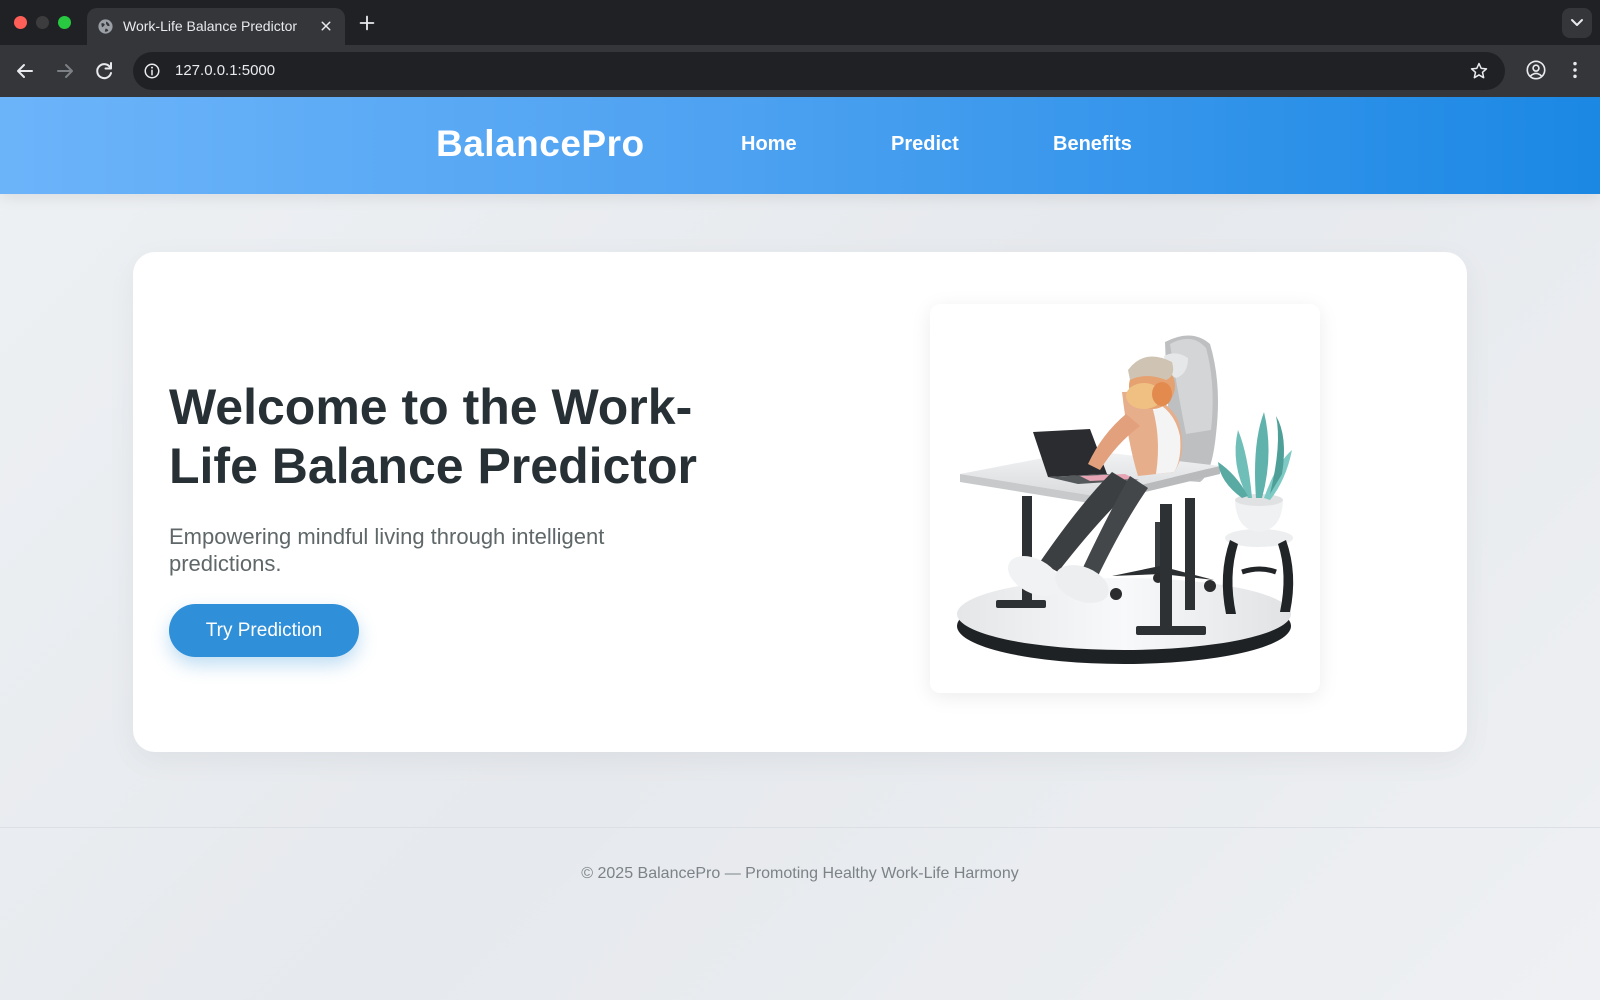  I want to click on nav-home-link: Home, so click(769, 144).